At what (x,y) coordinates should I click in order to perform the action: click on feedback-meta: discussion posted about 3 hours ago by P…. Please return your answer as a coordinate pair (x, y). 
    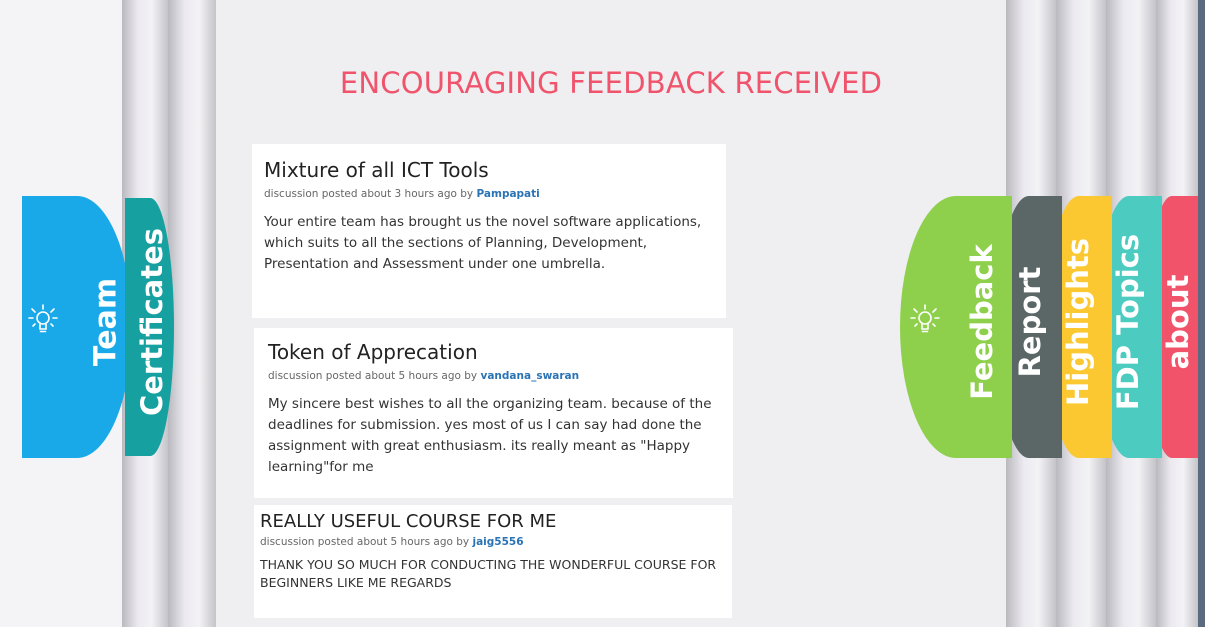
    Looking at the image, I should click on (489, 194).